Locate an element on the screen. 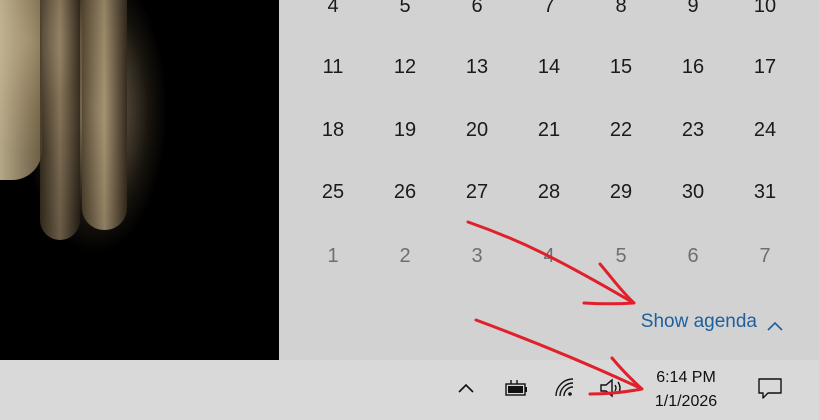  notification-icon is located at coordinates (770, 390).